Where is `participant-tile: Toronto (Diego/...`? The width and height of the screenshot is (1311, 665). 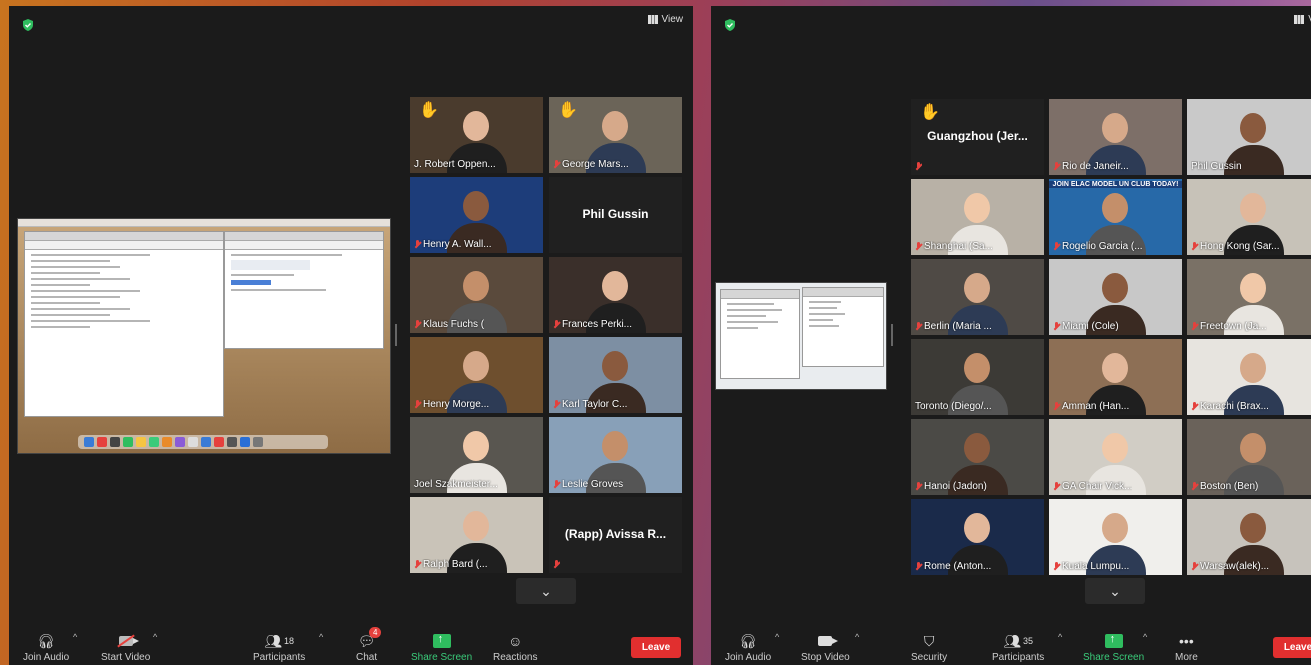
participant-tile: Toronto (Diego/... is located at coordinates (977, 377).